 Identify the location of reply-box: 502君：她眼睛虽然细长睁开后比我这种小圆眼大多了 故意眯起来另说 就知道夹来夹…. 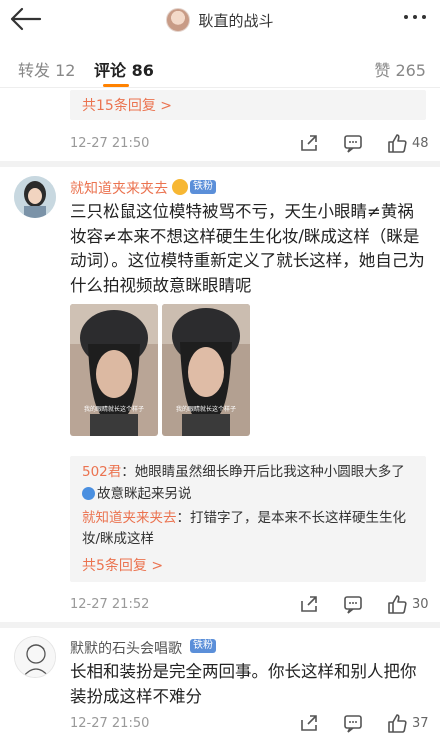
(248, 519).